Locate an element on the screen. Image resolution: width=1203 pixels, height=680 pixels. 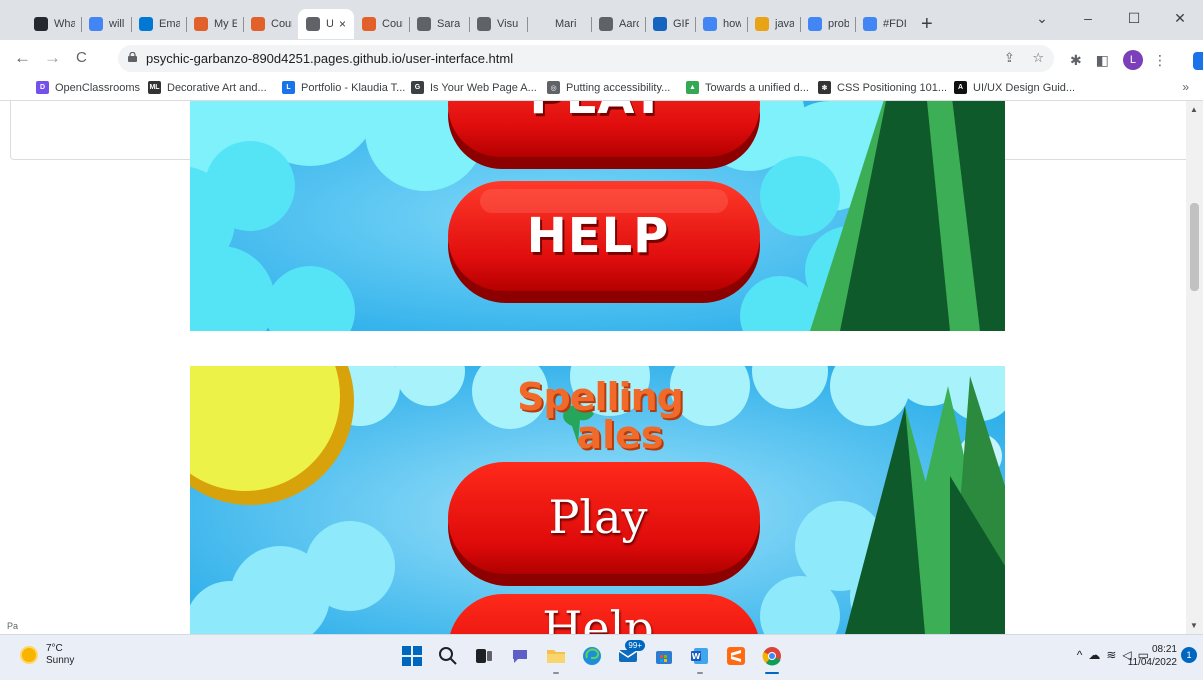
svg-text: W is located at coordinates (696, 656).